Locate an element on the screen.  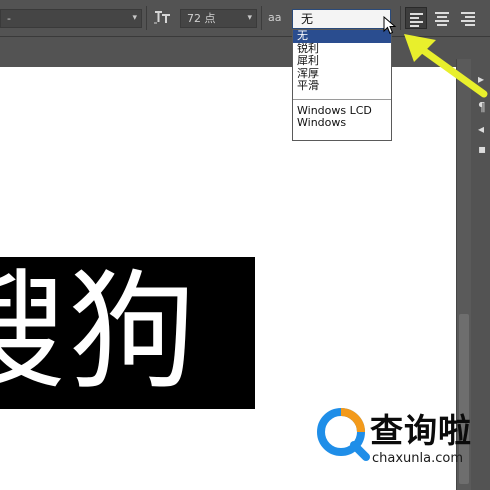
antialias-icon: aa is located at coordinates (275, 17).